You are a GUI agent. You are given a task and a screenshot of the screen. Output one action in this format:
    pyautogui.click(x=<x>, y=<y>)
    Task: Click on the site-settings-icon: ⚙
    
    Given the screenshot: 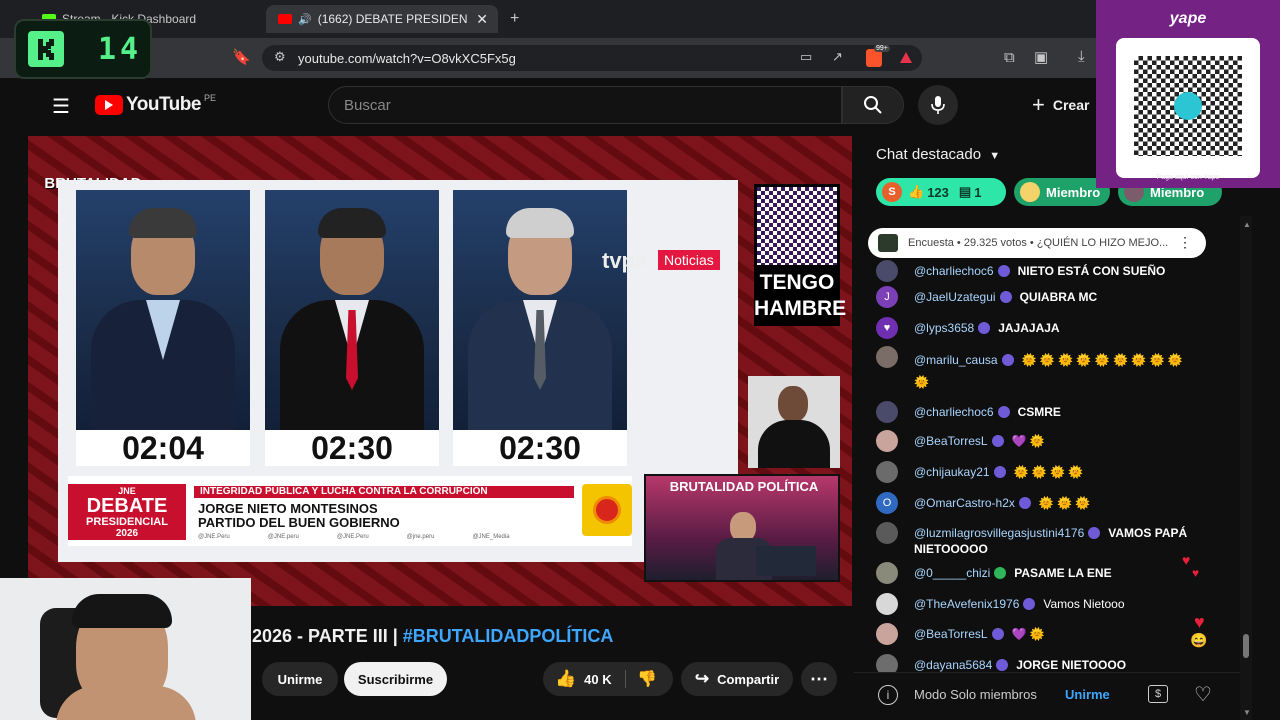 What is the action you would take?
    pyautogui.click(x=280, y=56)
    